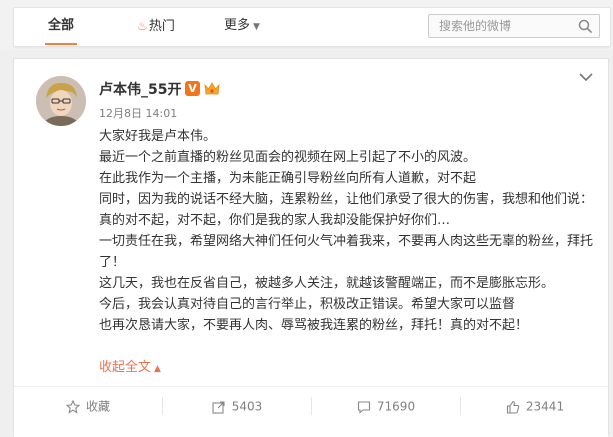 This screenshot has width=613, height=437. I want to click on collapse-full-text-link: 收起全文 ▲, so click(130, 365).